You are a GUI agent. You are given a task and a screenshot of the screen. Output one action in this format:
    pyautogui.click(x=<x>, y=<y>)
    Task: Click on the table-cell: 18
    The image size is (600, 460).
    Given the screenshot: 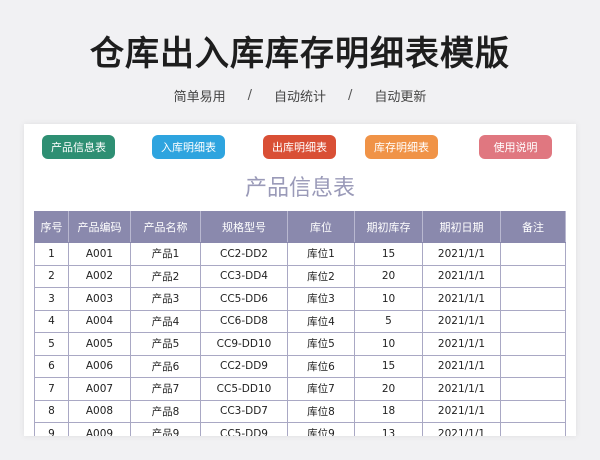 What is the action you would take?
    pyautogui.click(x=388, y=411)
    